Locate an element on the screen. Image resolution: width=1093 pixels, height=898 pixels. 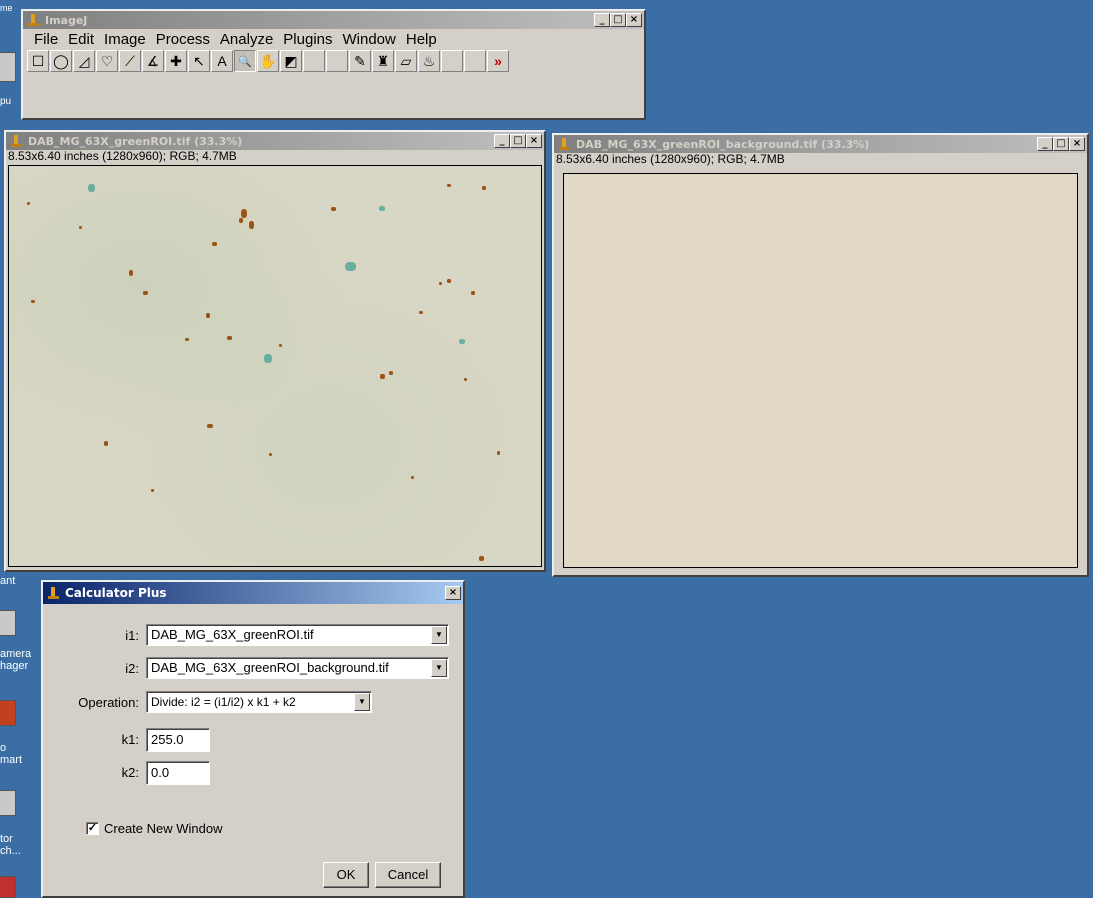
desktop-camera-icon is located at coordinates (8, 623).